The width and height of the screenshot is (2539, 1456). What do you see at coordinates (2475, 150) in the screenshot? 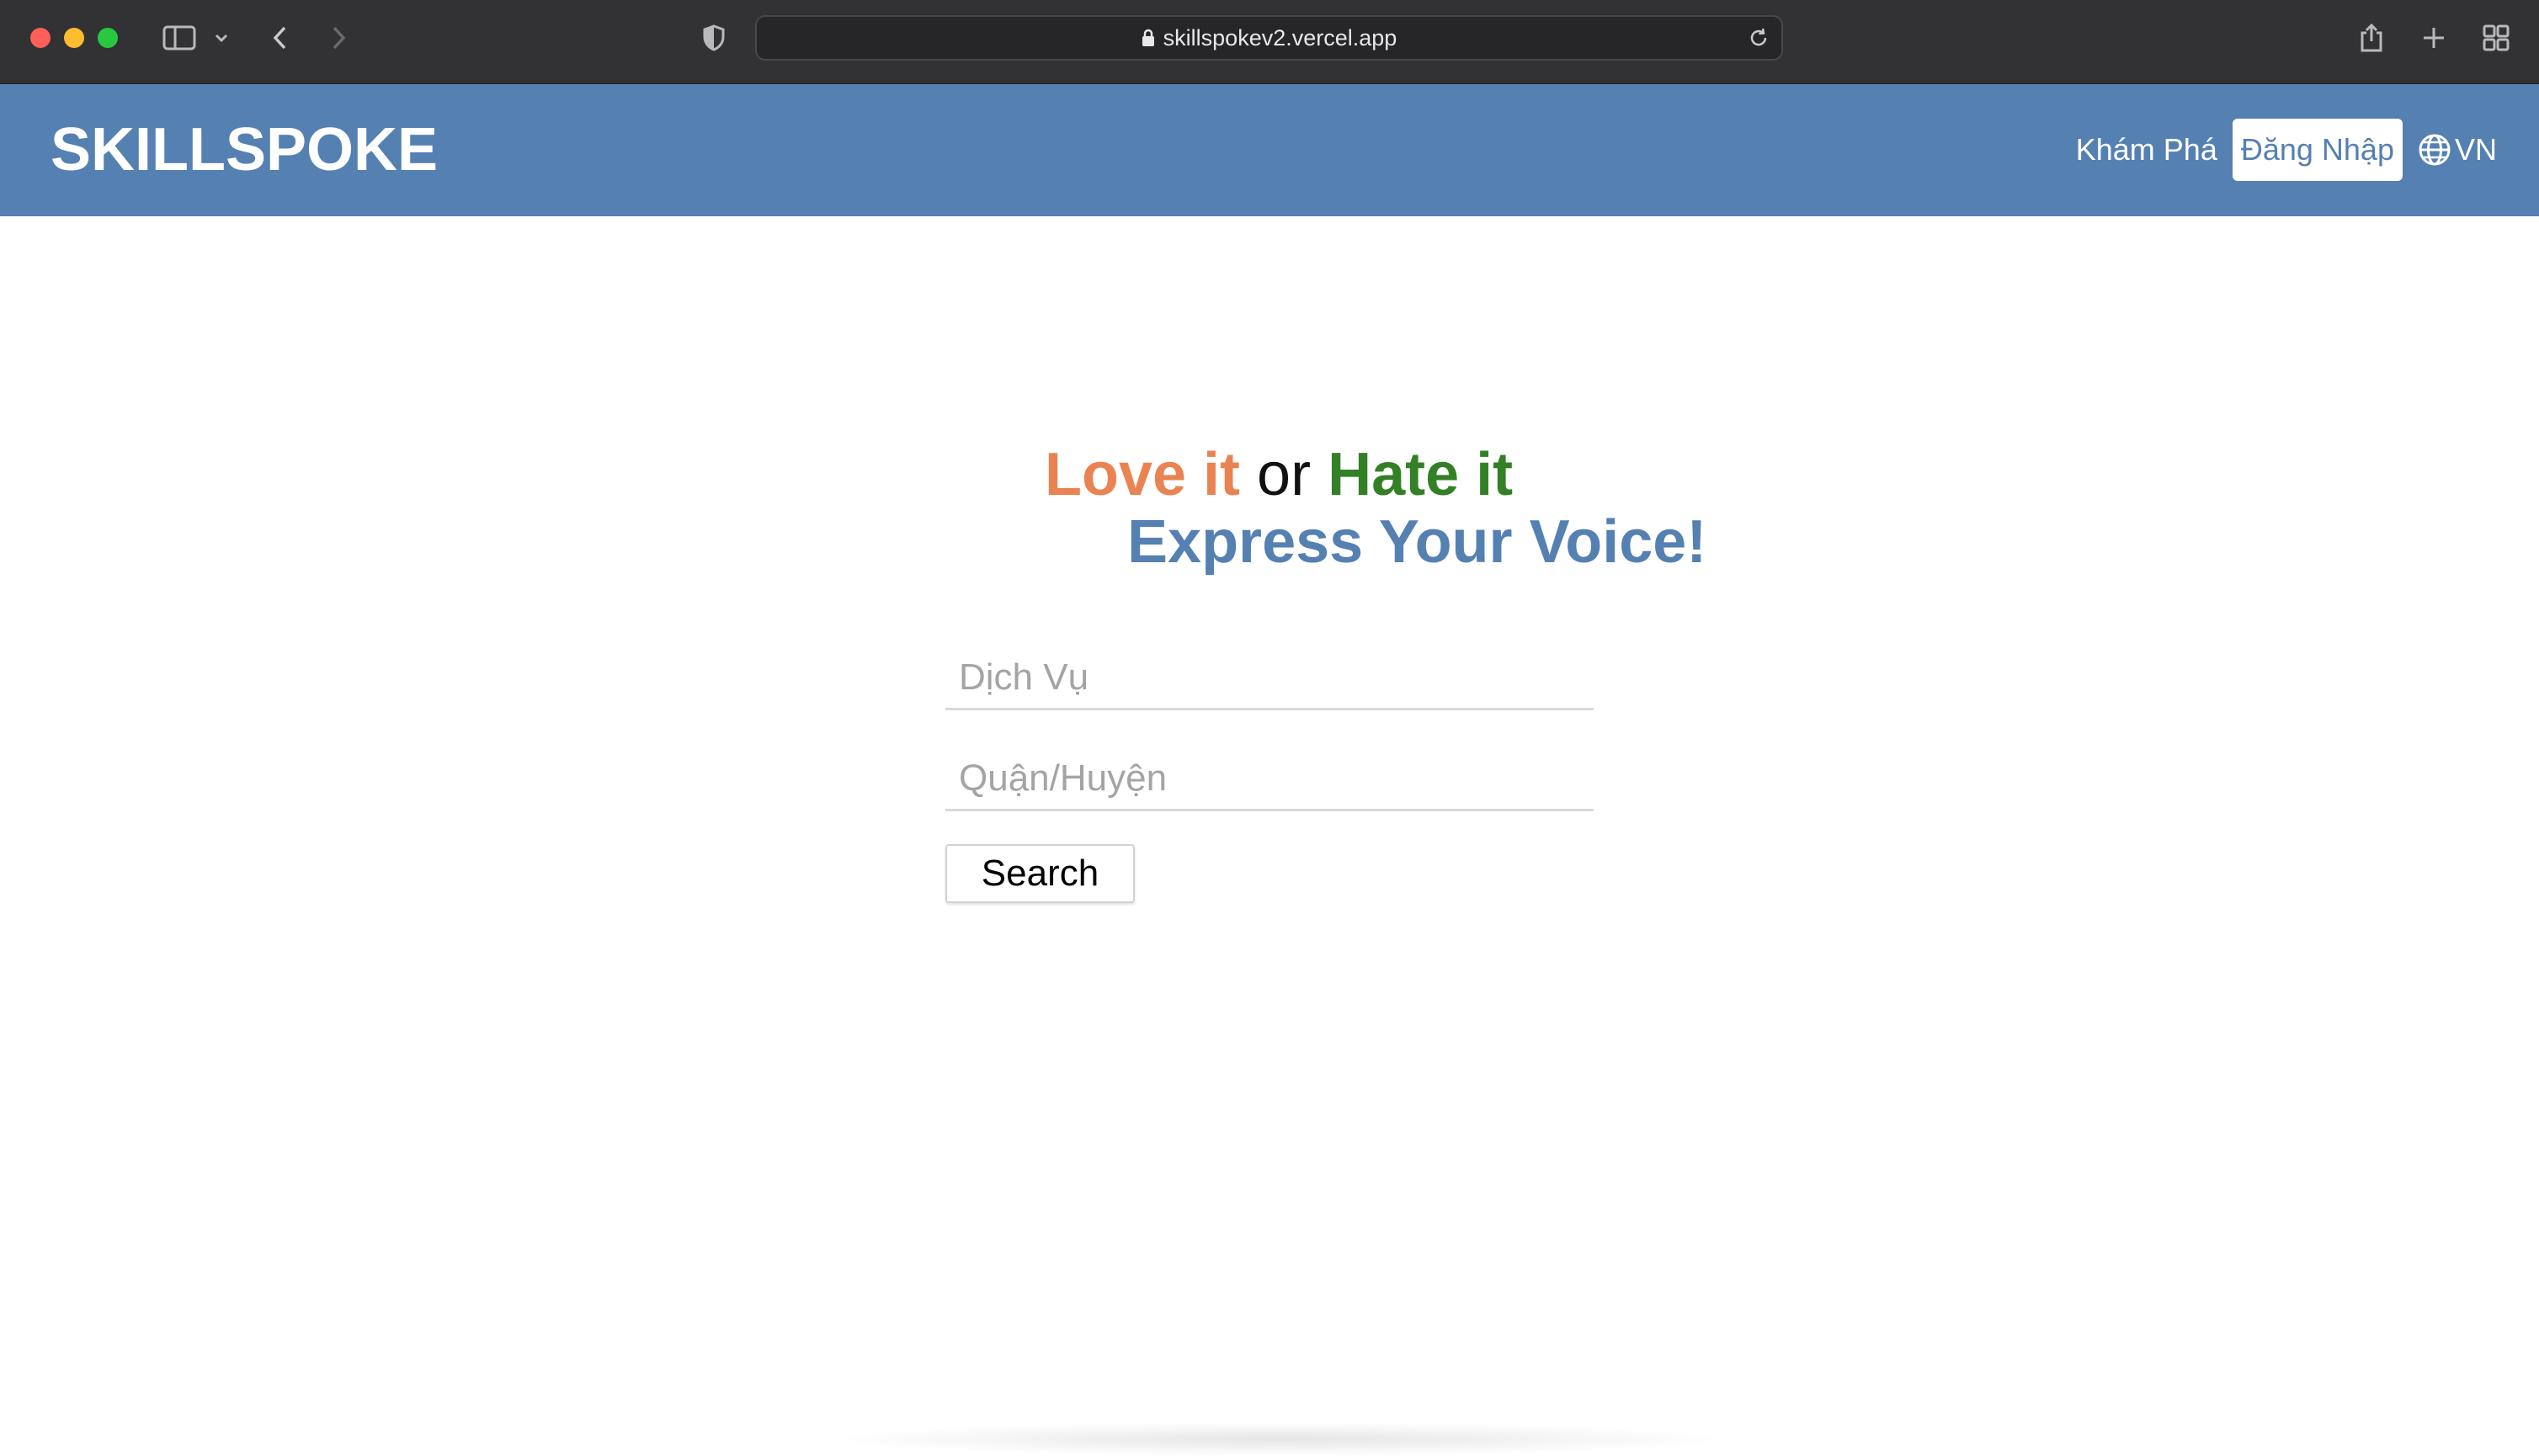
I see `language-label: VN` at bounding box center [2475, 150].